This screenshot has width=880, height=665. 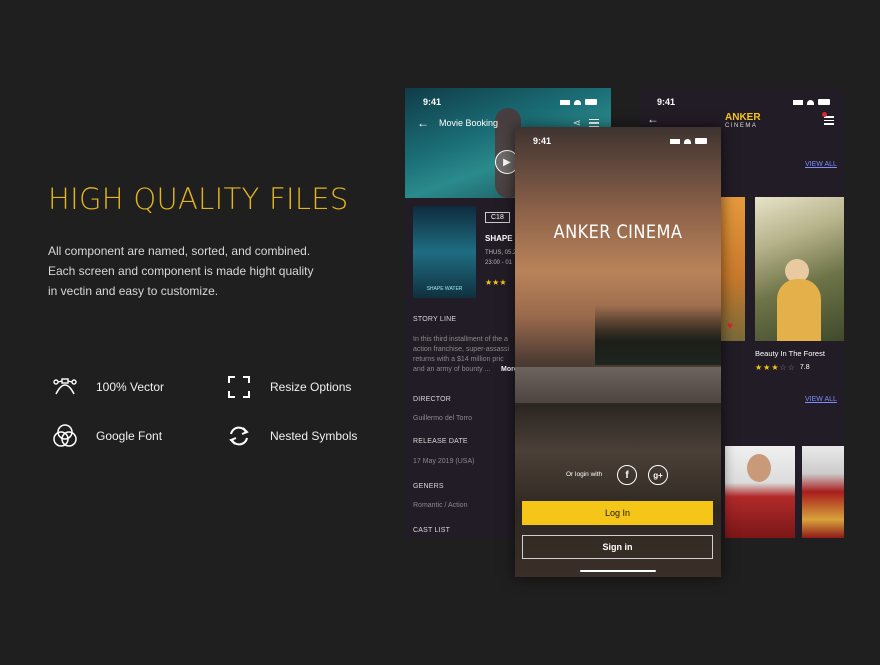 What do you see at coordinates (460, 339) in the screenshot?
I see `story-text-line: In this third installment of the a` at bounding box center [460, 339].